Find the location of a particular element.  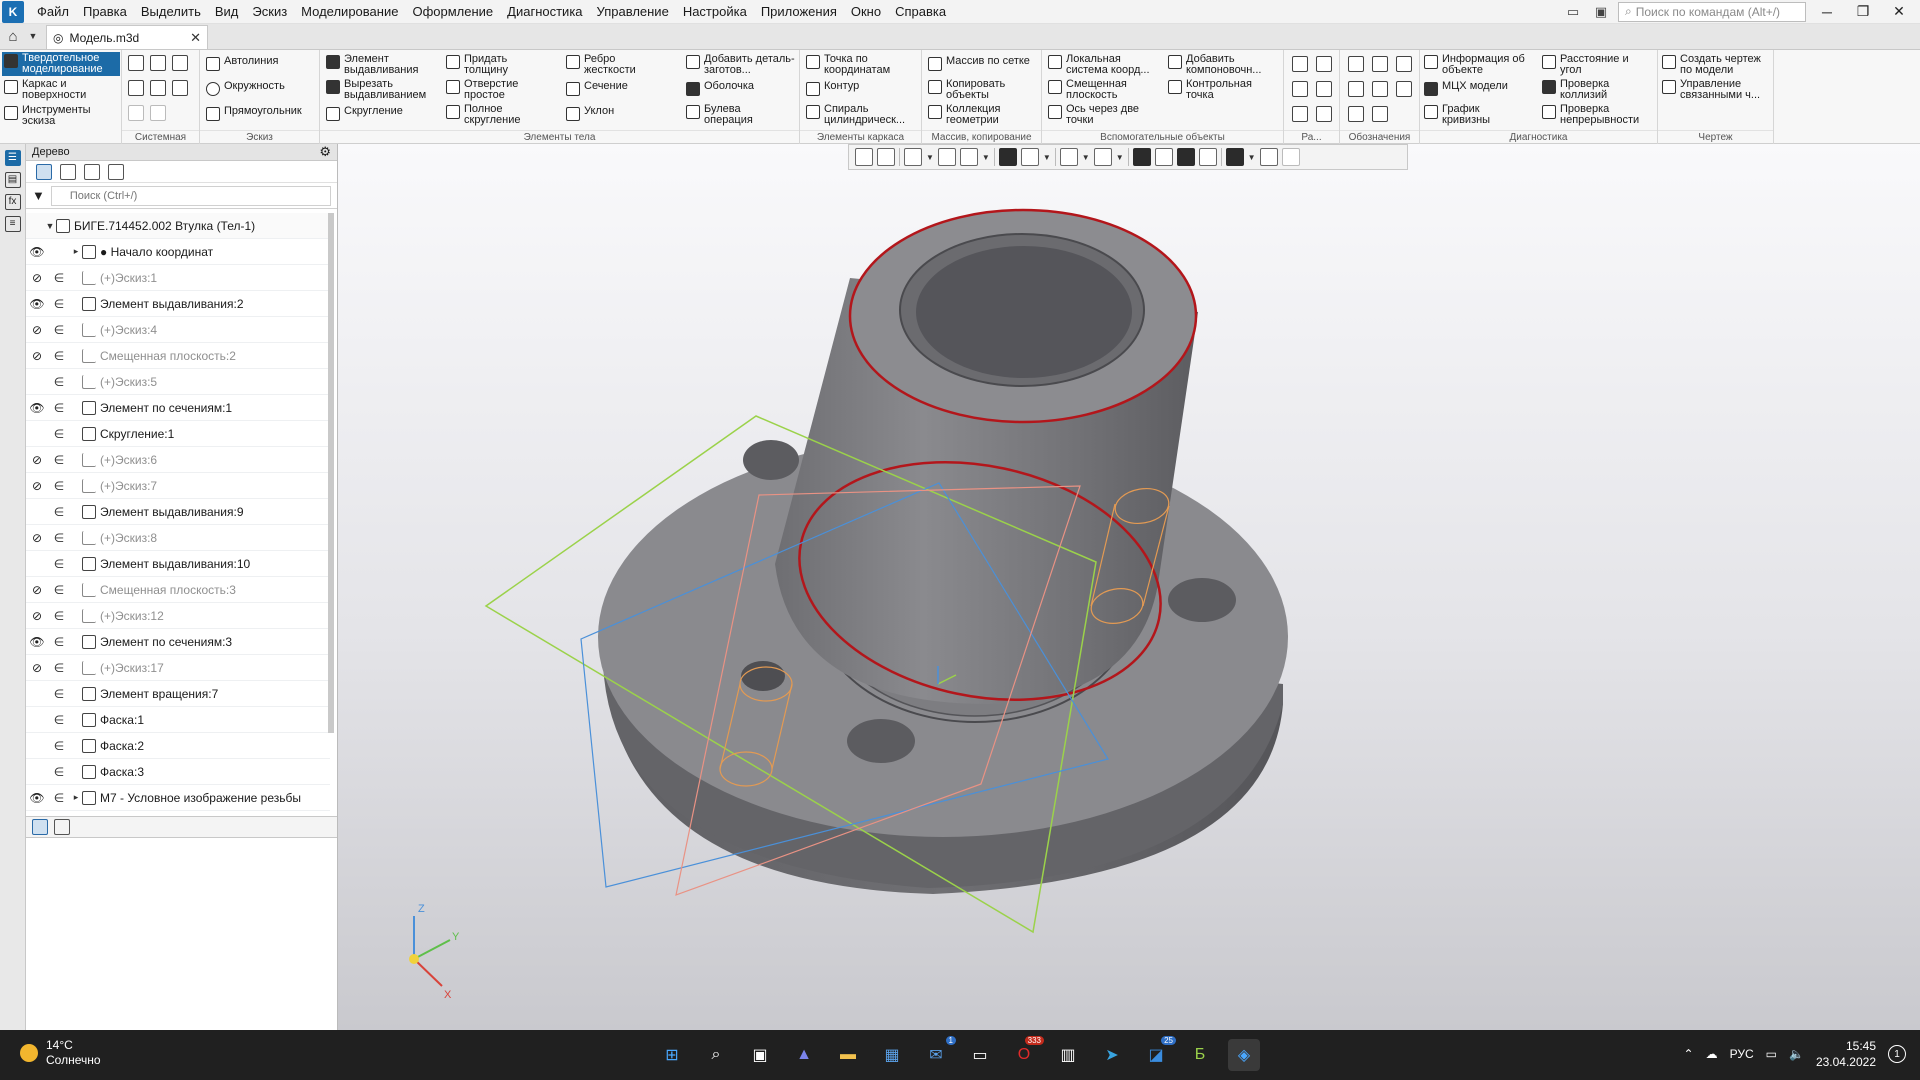

menu-view: Вид is located at coordinates (227, 12).